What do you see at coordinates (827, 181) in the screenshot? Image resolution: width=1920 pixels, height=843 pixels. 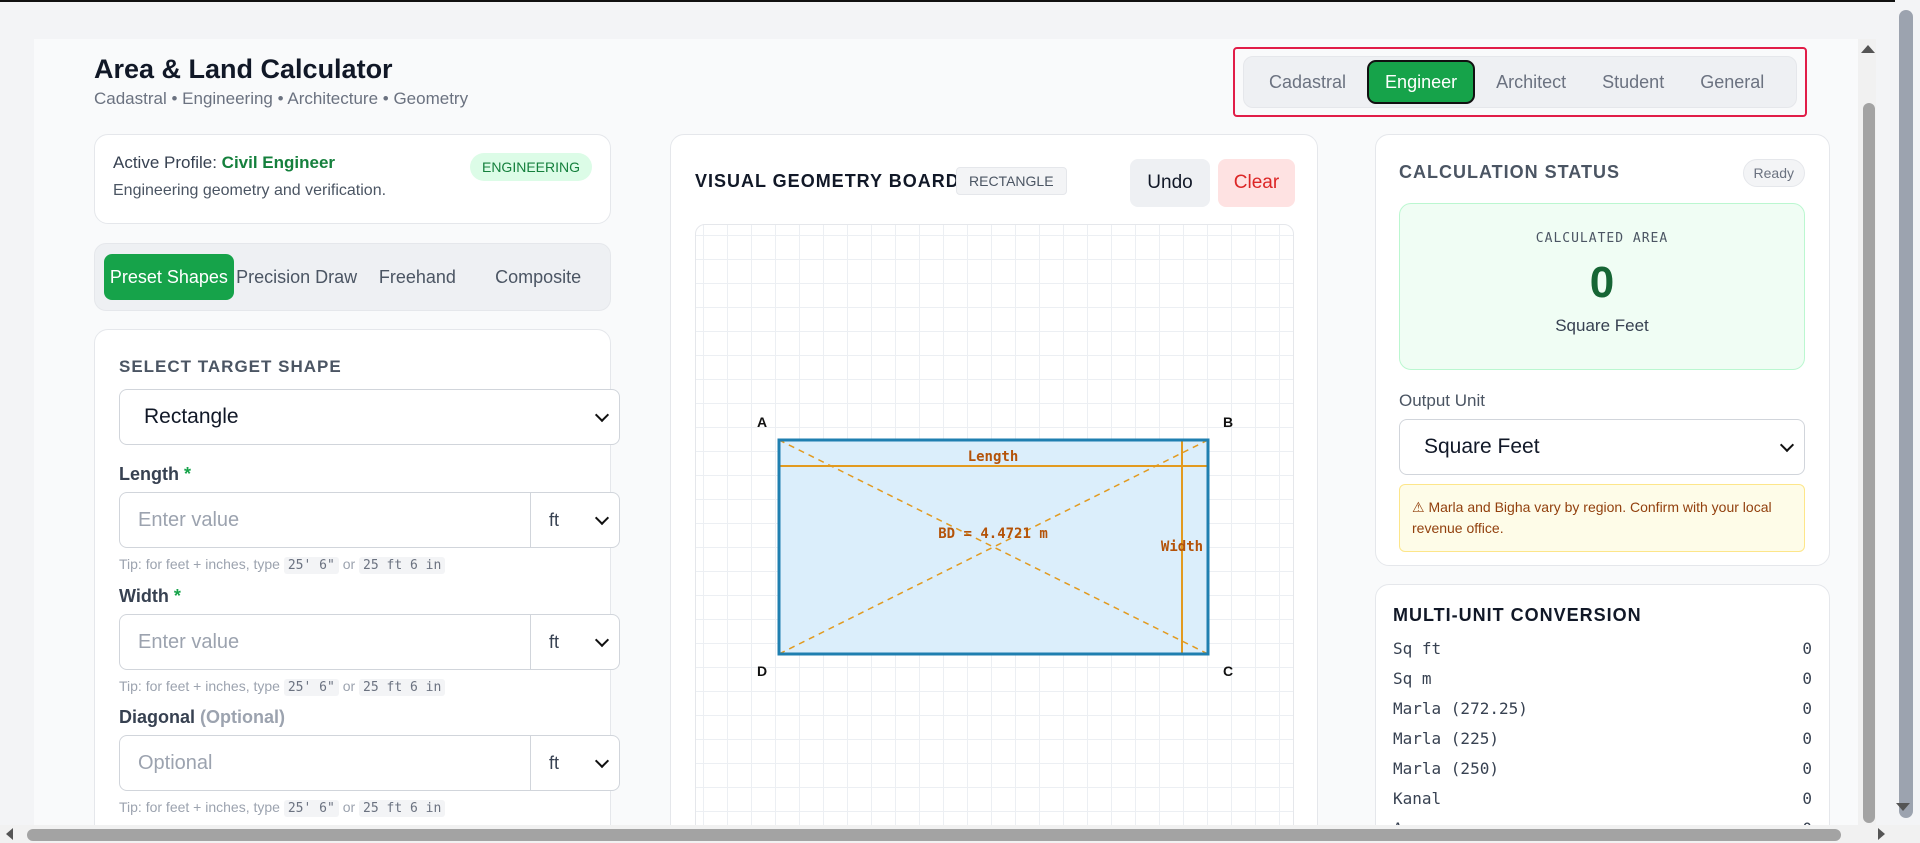 I see `board-title: VISUAL GEOMETRY BOARD` at bounding box center [827, 181].